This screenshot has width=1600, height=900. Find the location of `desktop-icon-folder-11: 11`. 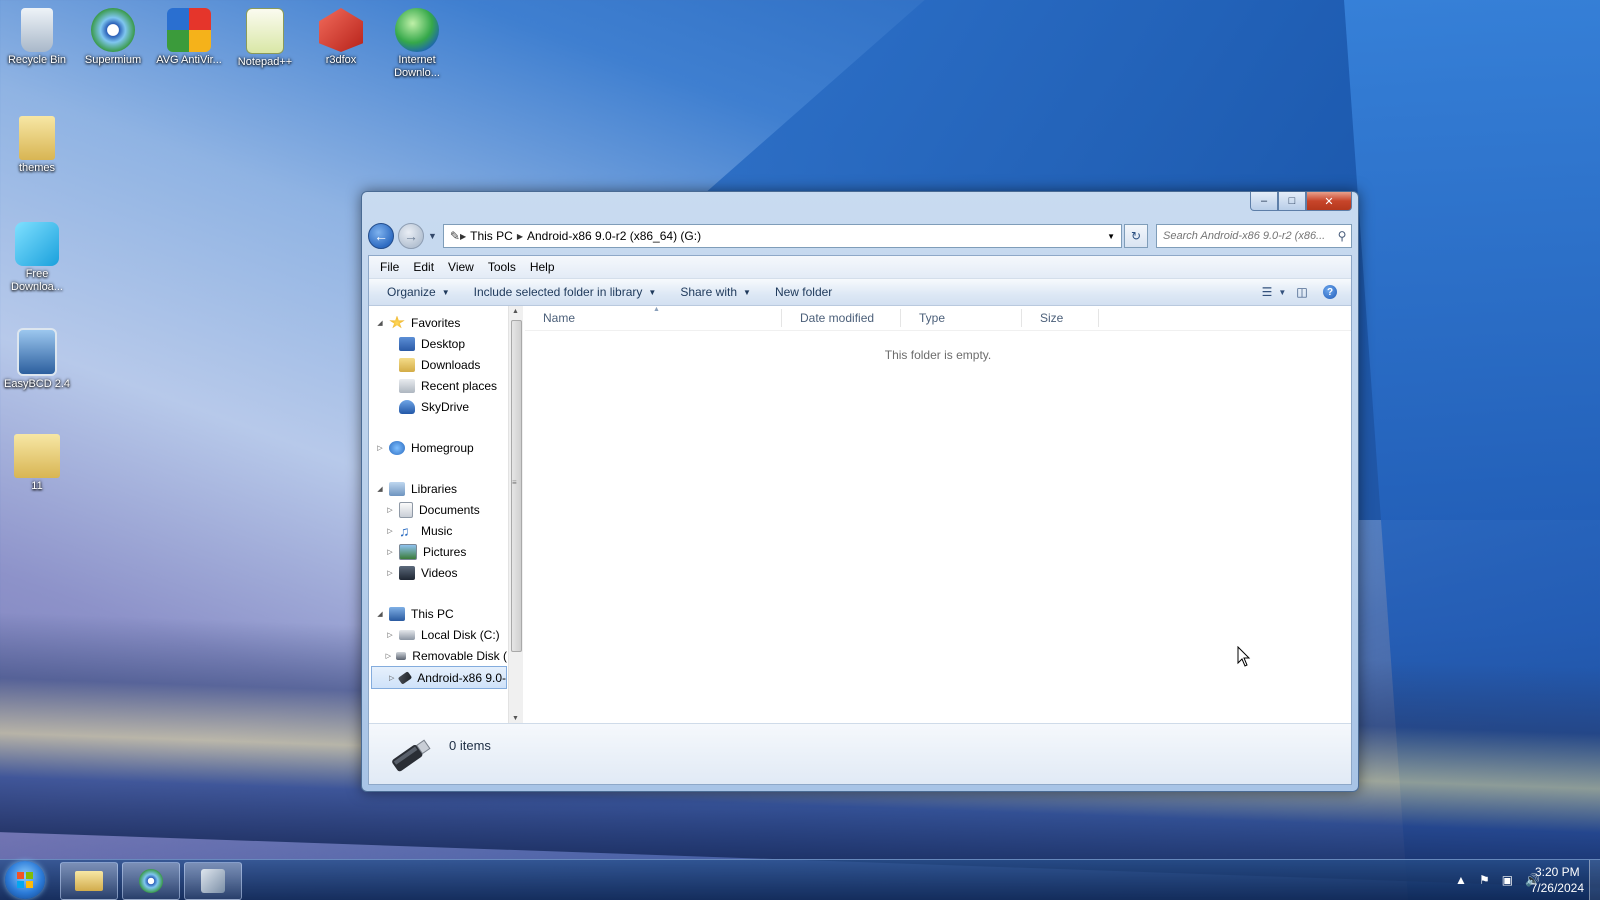

desktop-icon-folder-11: 11 is located at coordinates (37, 460).